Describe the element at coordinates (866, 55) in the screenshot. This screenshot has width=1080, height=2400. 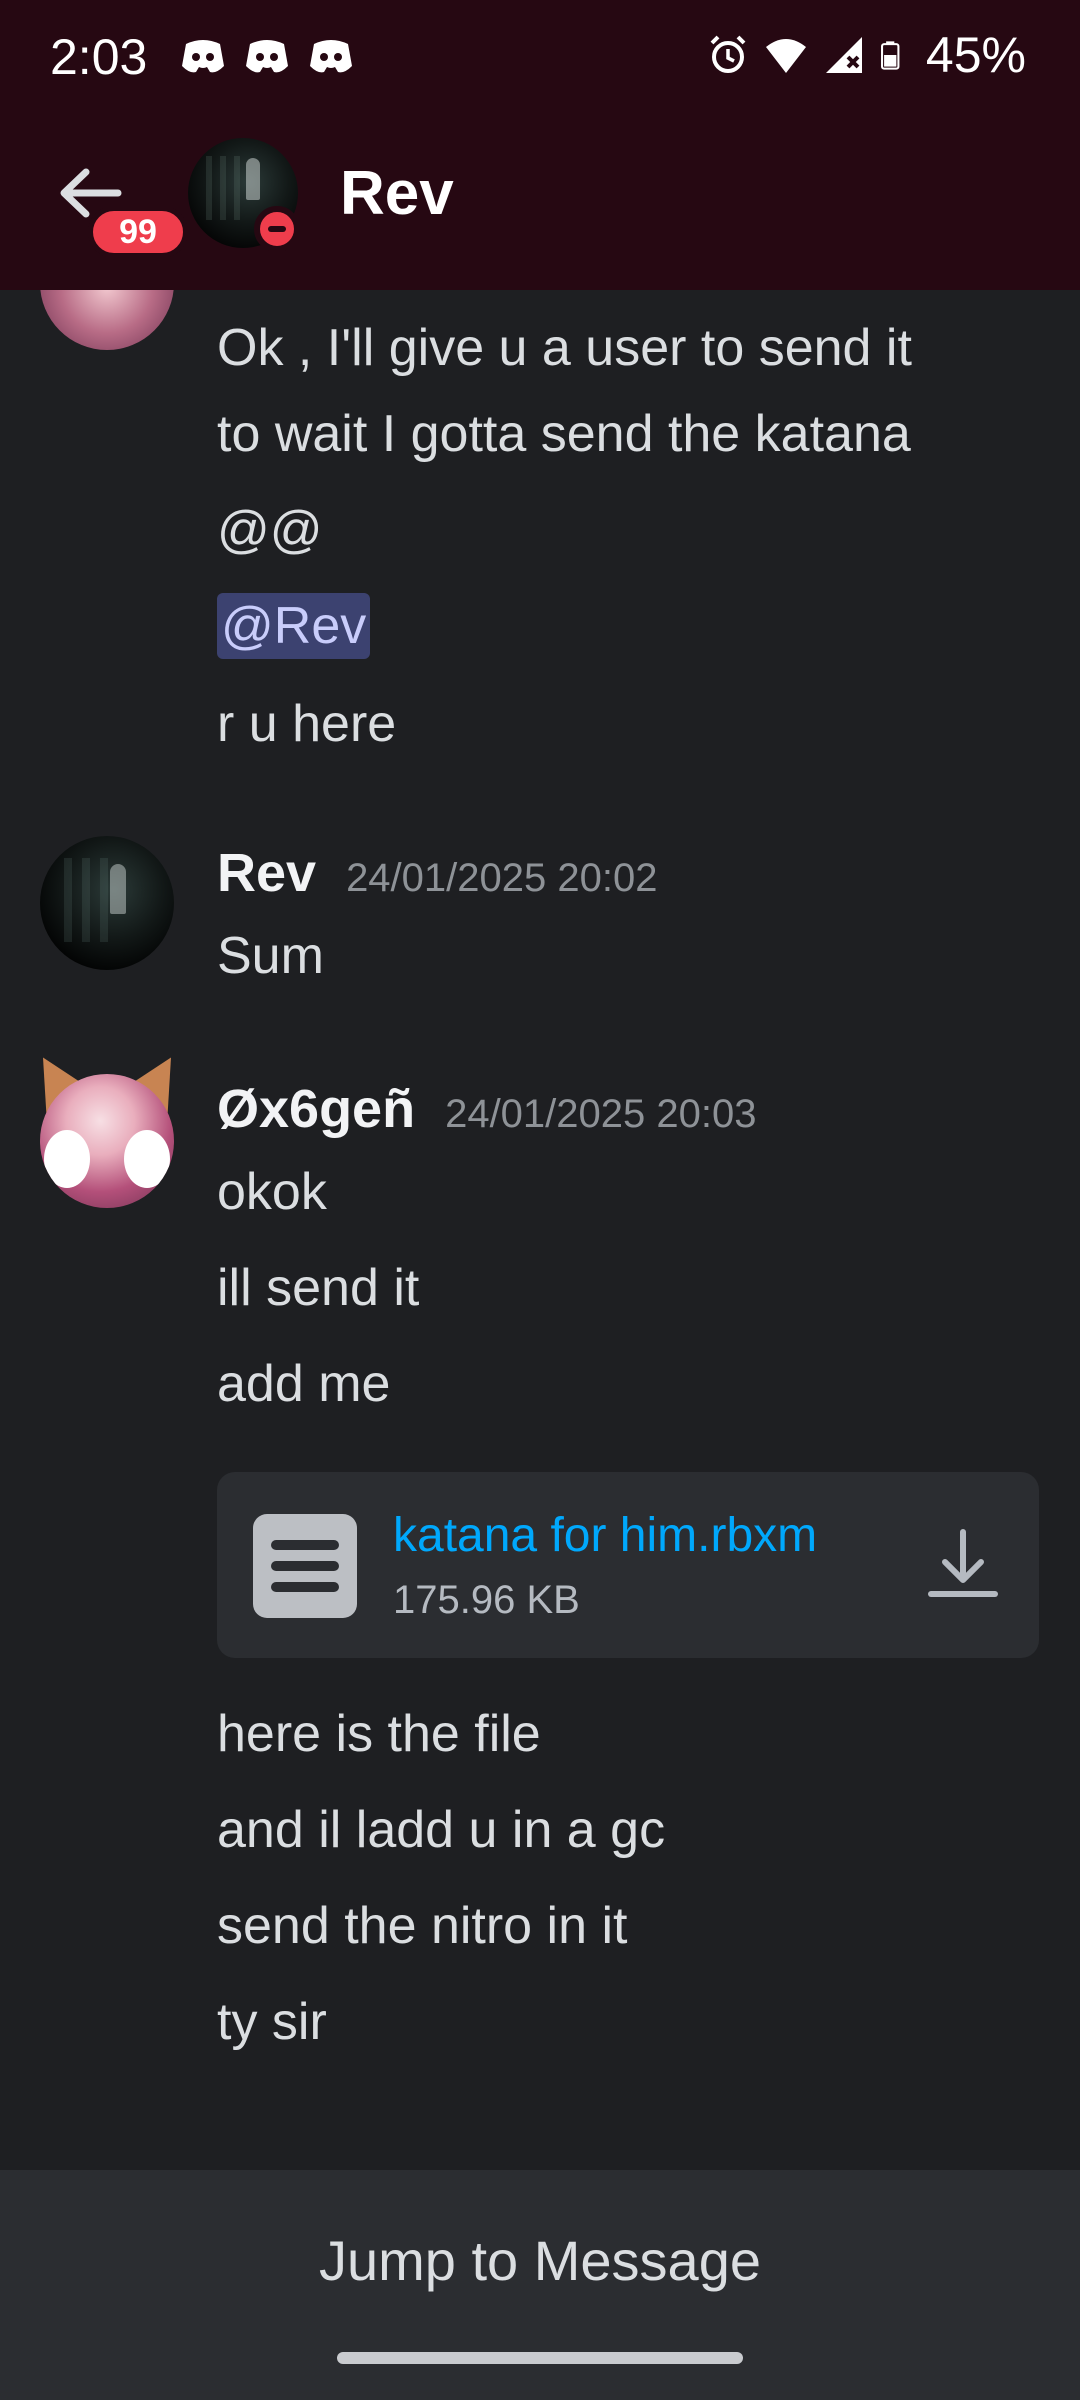
I see `status-system-icons: 45%` at that location.